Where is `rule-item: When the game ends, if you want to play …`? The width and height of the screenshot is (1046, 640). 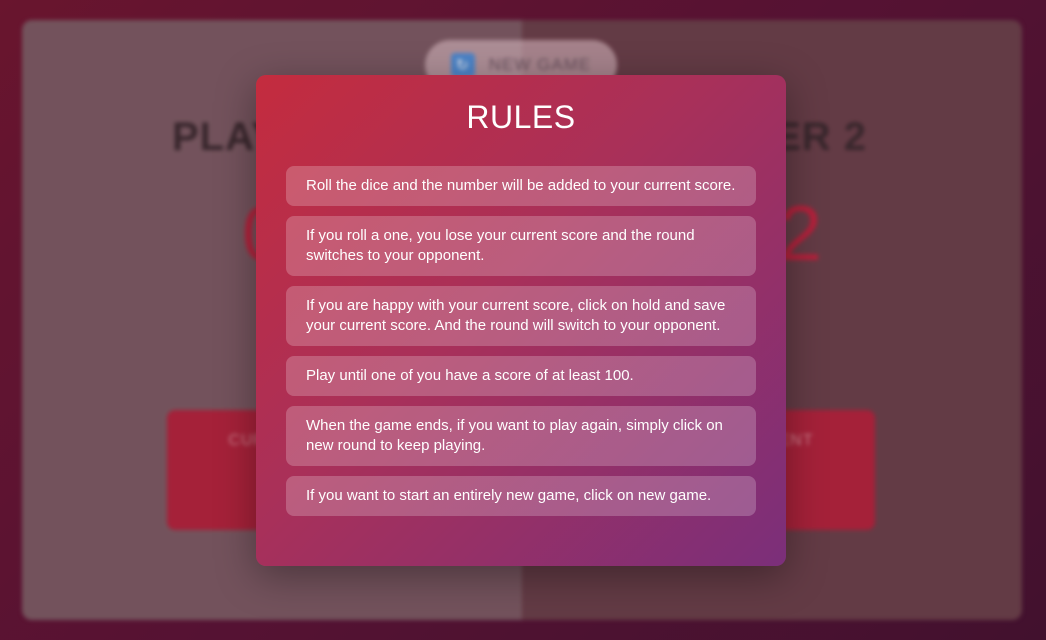 rule-item: When the game ends, if you want to play … is located at coordinates (521, 436).